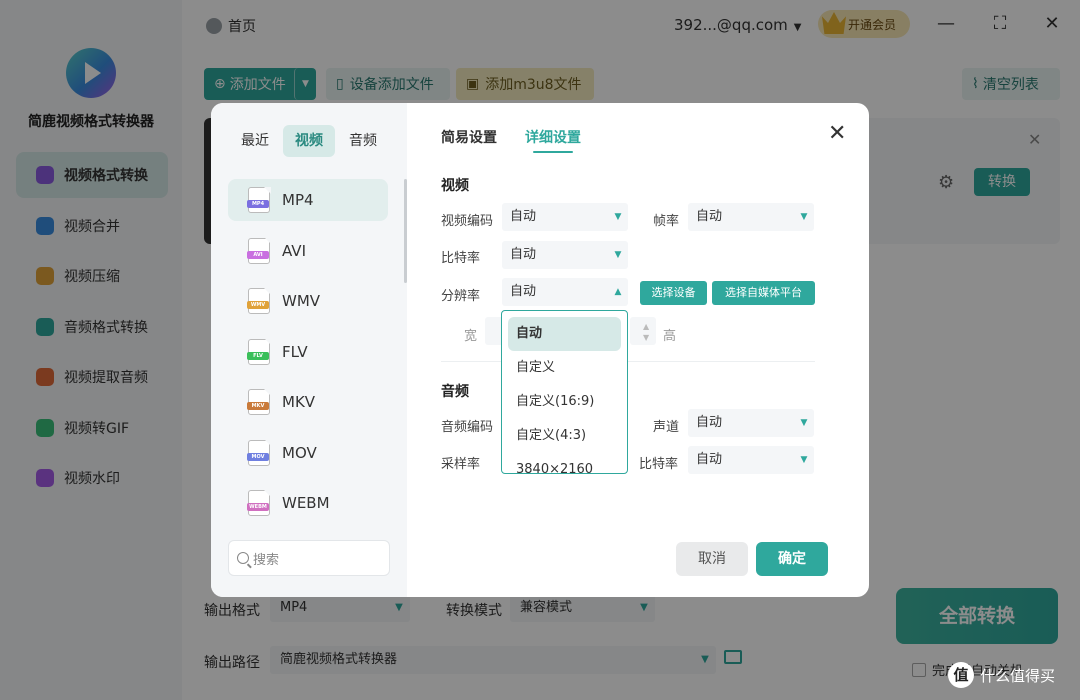 The image size is (1080, 700). What do you see at coordinates (523, 254) in the screenshot?
I see `video-bitrate-value: 自动` at bounding box center [523, 254].